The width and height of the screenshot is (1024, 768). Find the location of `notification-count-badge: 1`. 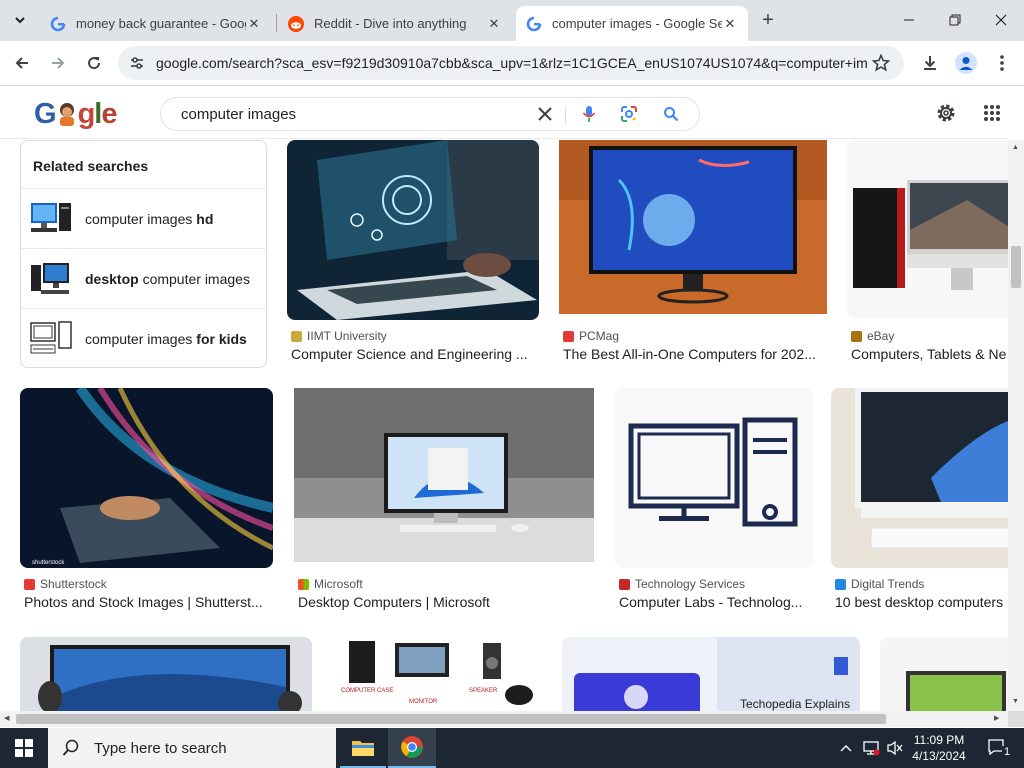

notification-count-badge: 1 is located at coordinates (1007, 752).